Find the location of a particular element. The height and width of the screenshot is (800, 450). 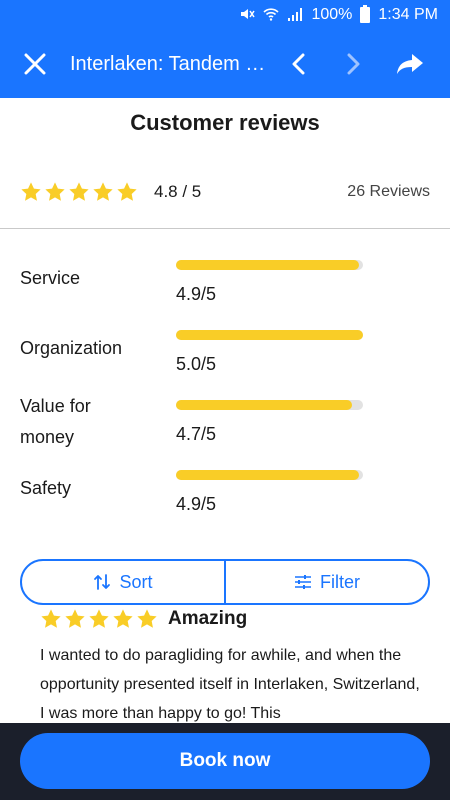

share-button is located at coordinates (410, 64).